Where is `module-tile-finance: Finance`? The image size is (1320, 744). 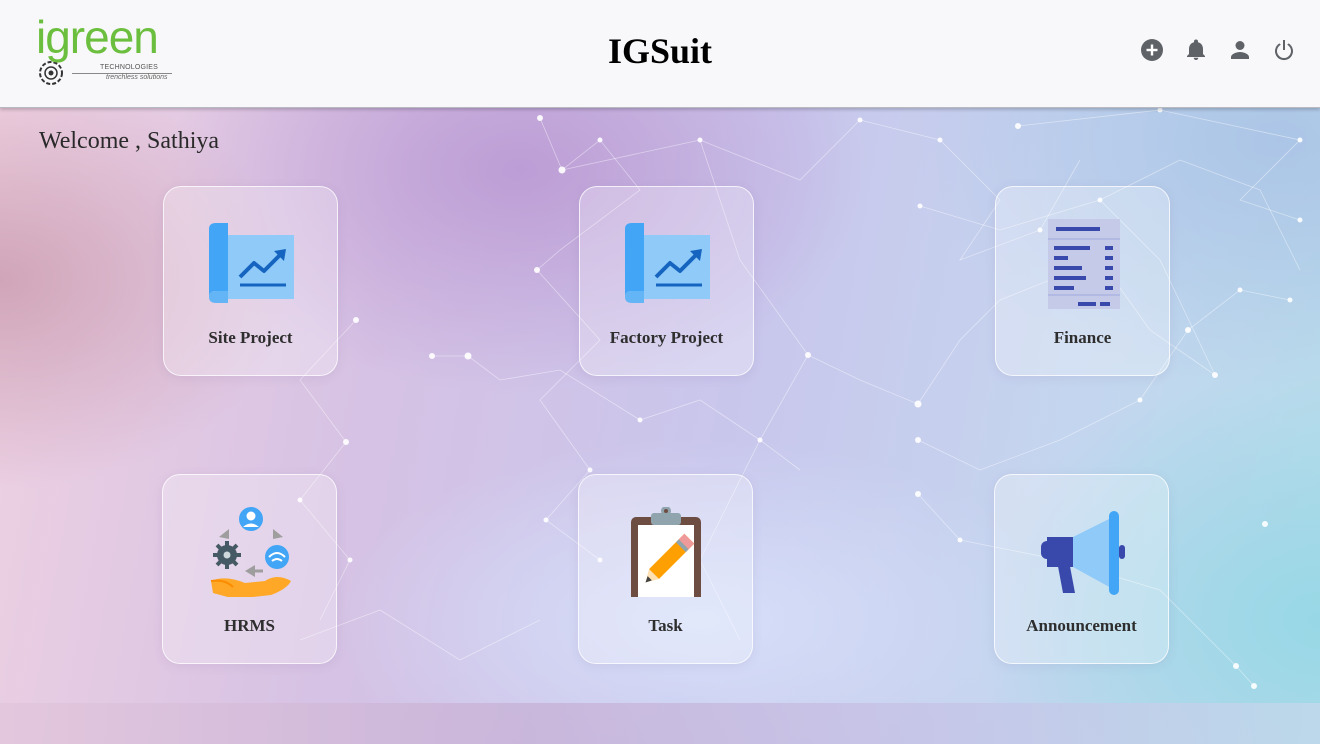
module-tile-finance: Finance is located at coordinates (1082, 281).